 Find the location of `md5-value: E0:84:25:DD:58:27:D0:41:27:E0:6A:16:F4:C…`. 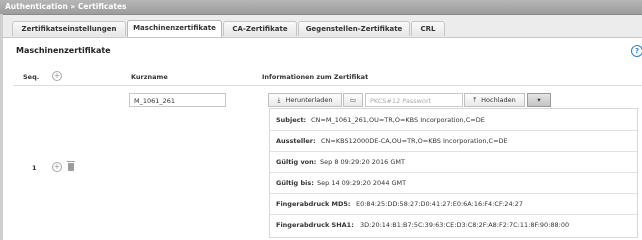

md5-value: E0:84:25:DD:58:27:D0:41:27:E0:6A:16:F4:C… is located at coordinates (440, 204).